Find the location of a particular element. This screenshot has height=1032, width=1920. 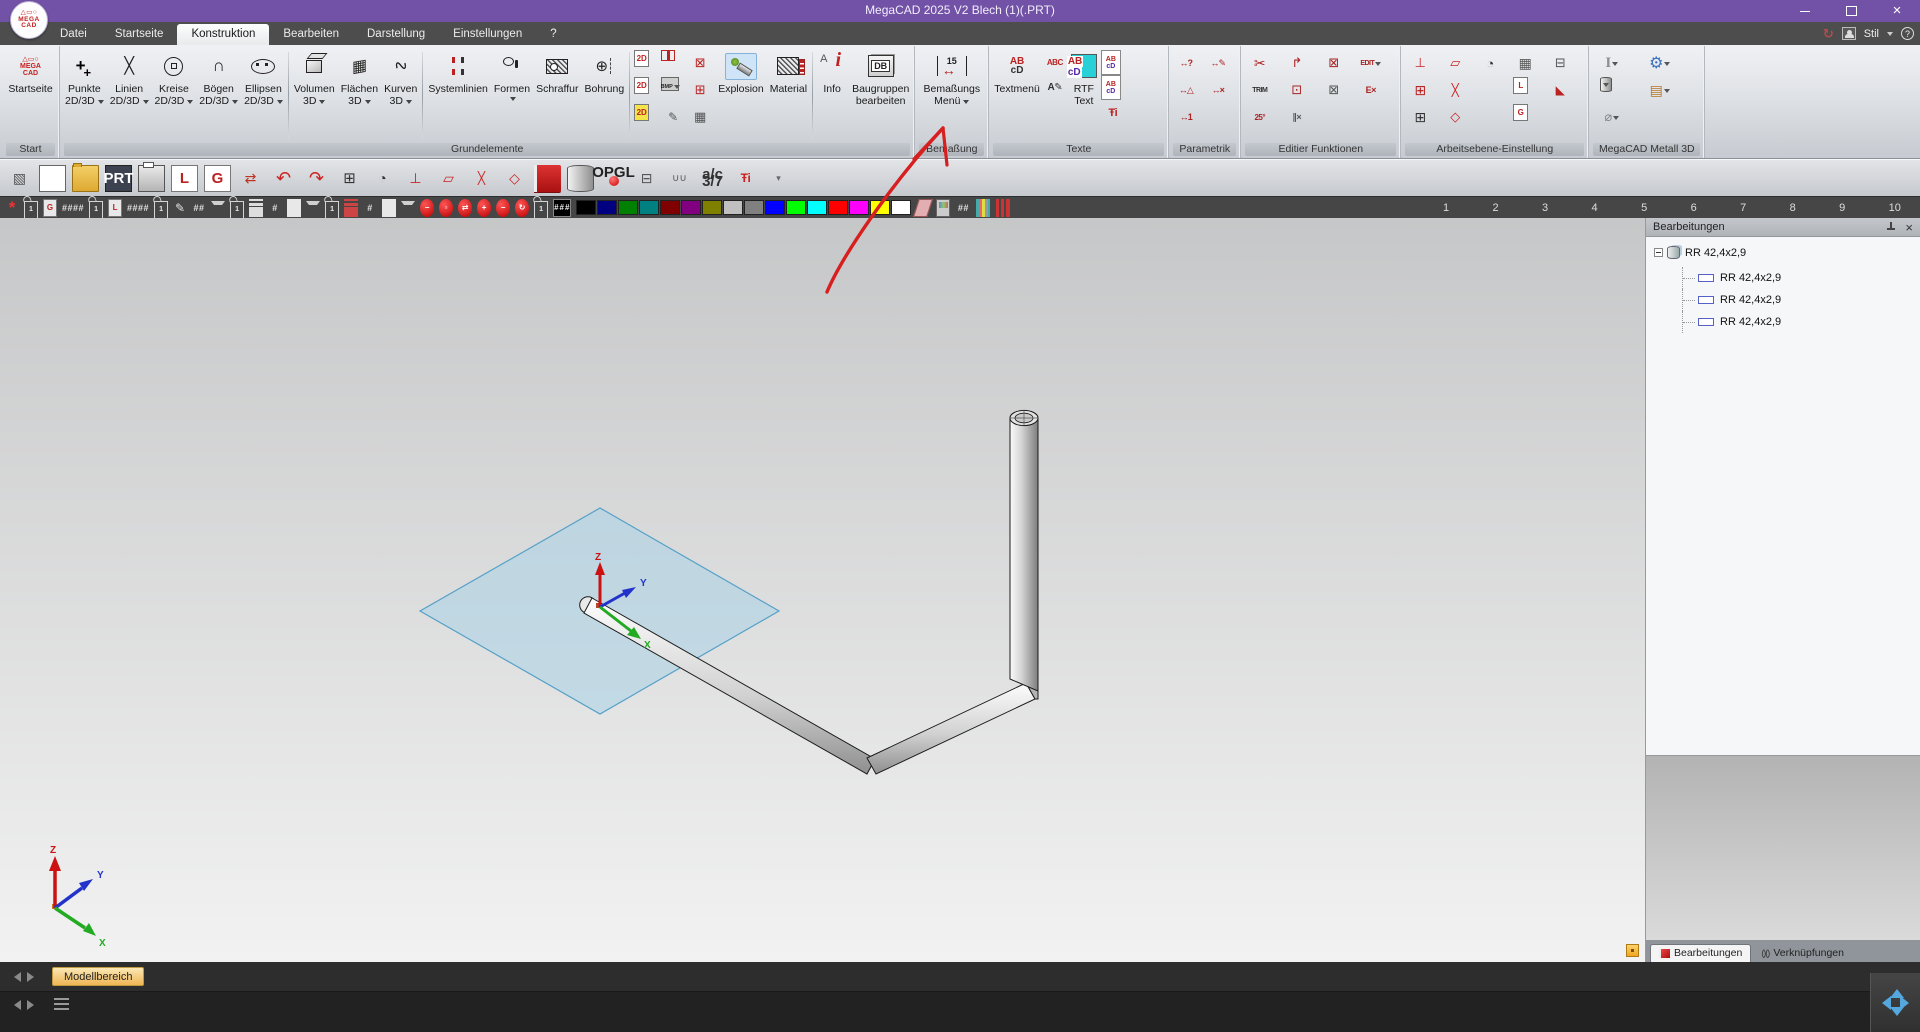

tab-bearbeitungen: Bearbeitungen is located at coordinates (1701, 953).